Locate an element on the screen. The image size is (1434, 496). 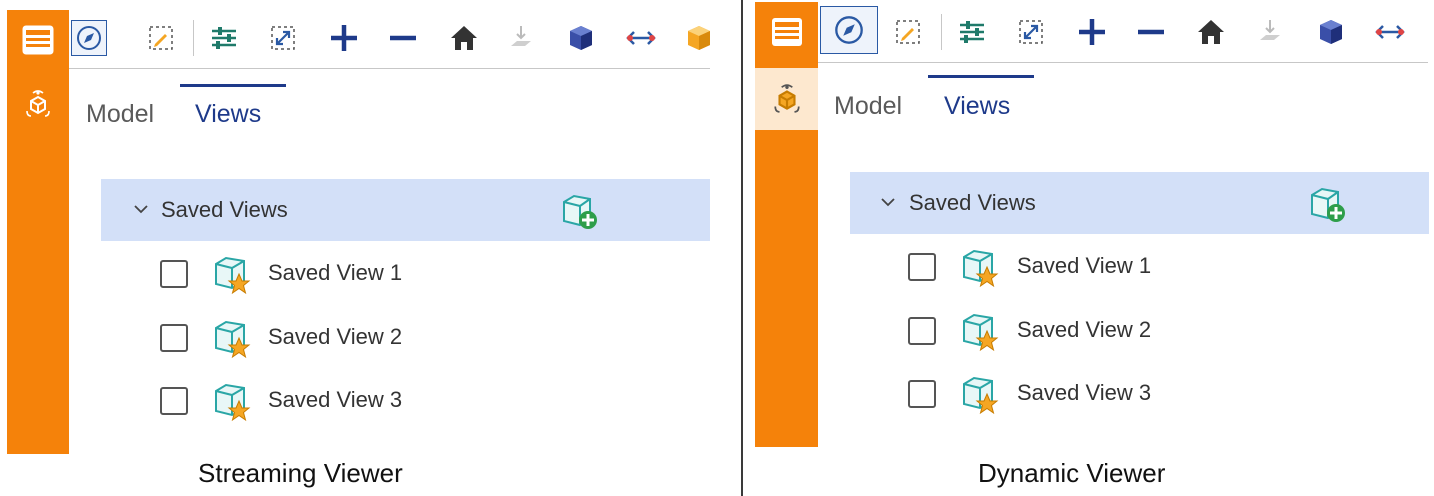
panel-divider is located at coordinates (742, 248).